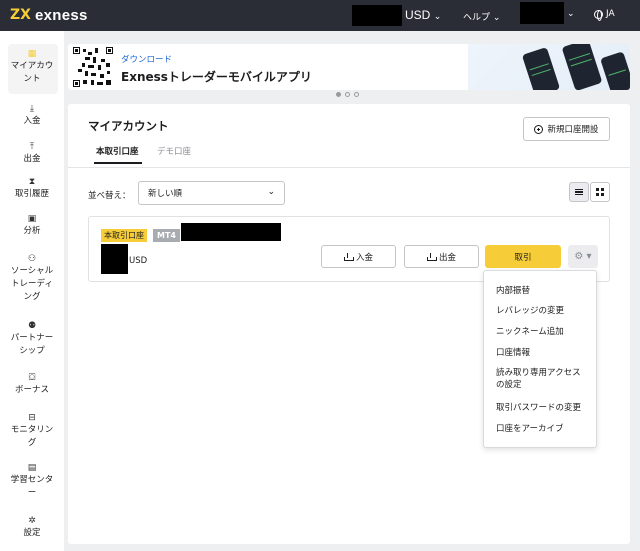  What do you see at coordinates (447, 257) in the screenshot?
I see `withdraw-label: 出金` at bounding box center [447, 257].